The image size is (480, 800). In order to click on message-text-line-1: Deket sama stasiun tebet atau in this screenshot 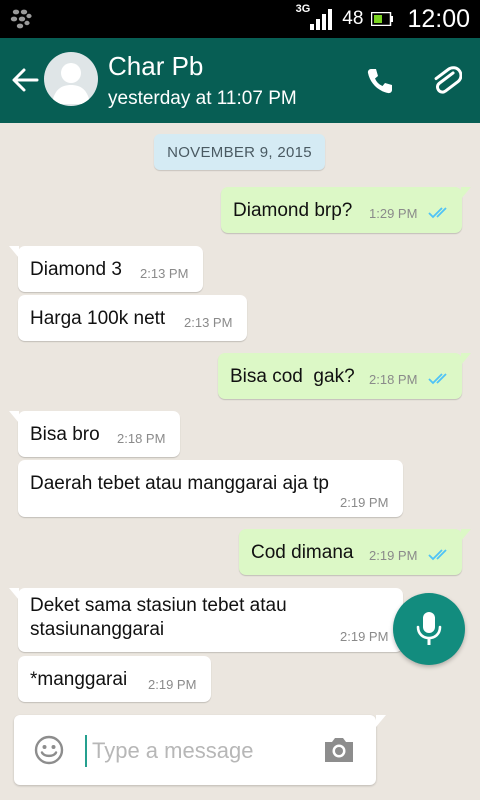, I will do `click(158, 605)`.